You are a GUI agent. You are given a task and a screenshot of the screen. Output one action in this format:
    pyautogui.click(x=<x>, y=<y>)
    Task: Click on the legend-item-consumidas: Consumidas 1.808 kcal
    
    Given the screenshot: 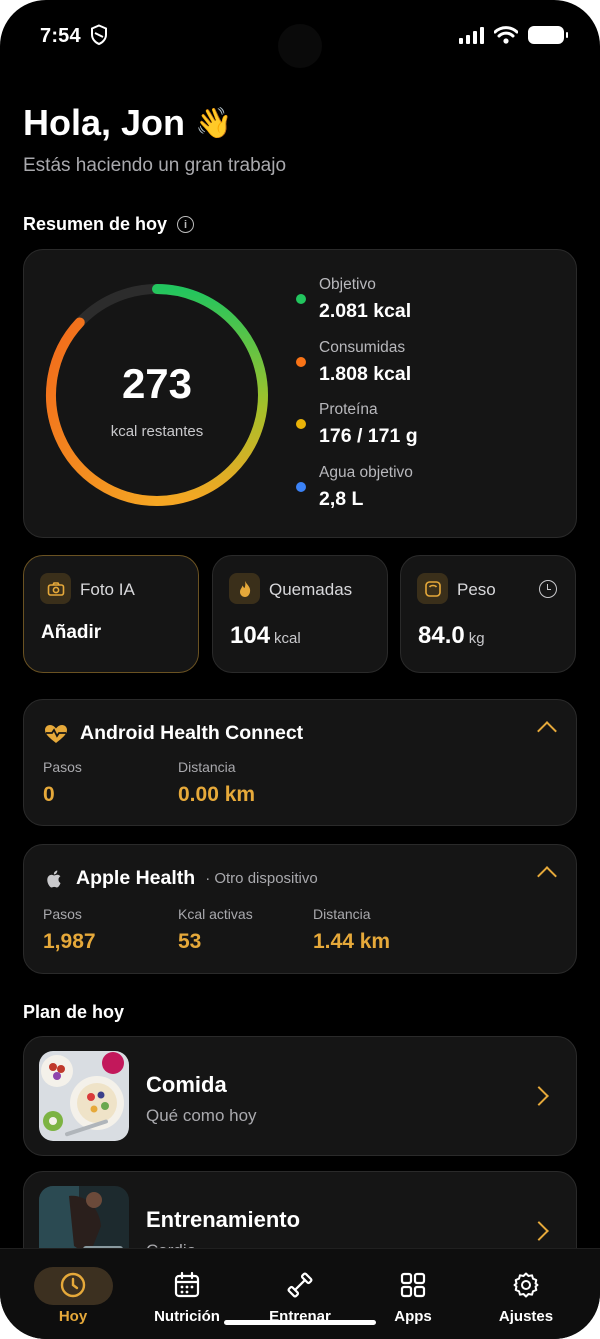 What is the action you would take?
    pyautogui.click(x=357, y=370)
    